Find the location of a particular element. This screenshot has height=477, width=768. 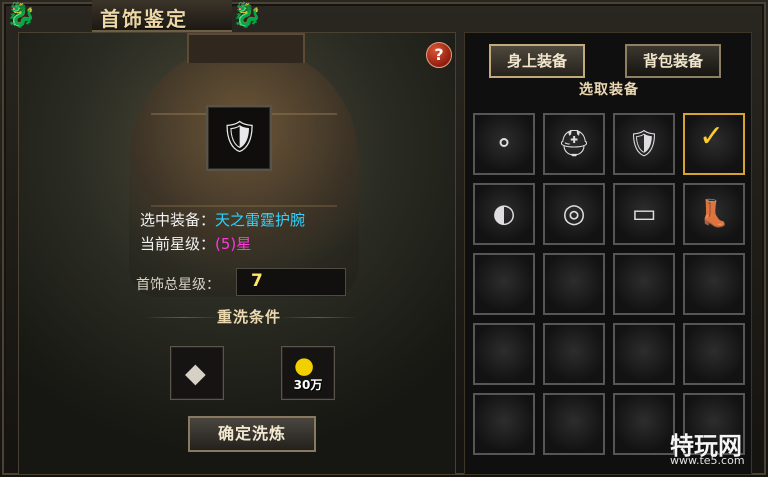

site-watermark: 特玩网 www.te5.com is located at coordinates (716, 448).